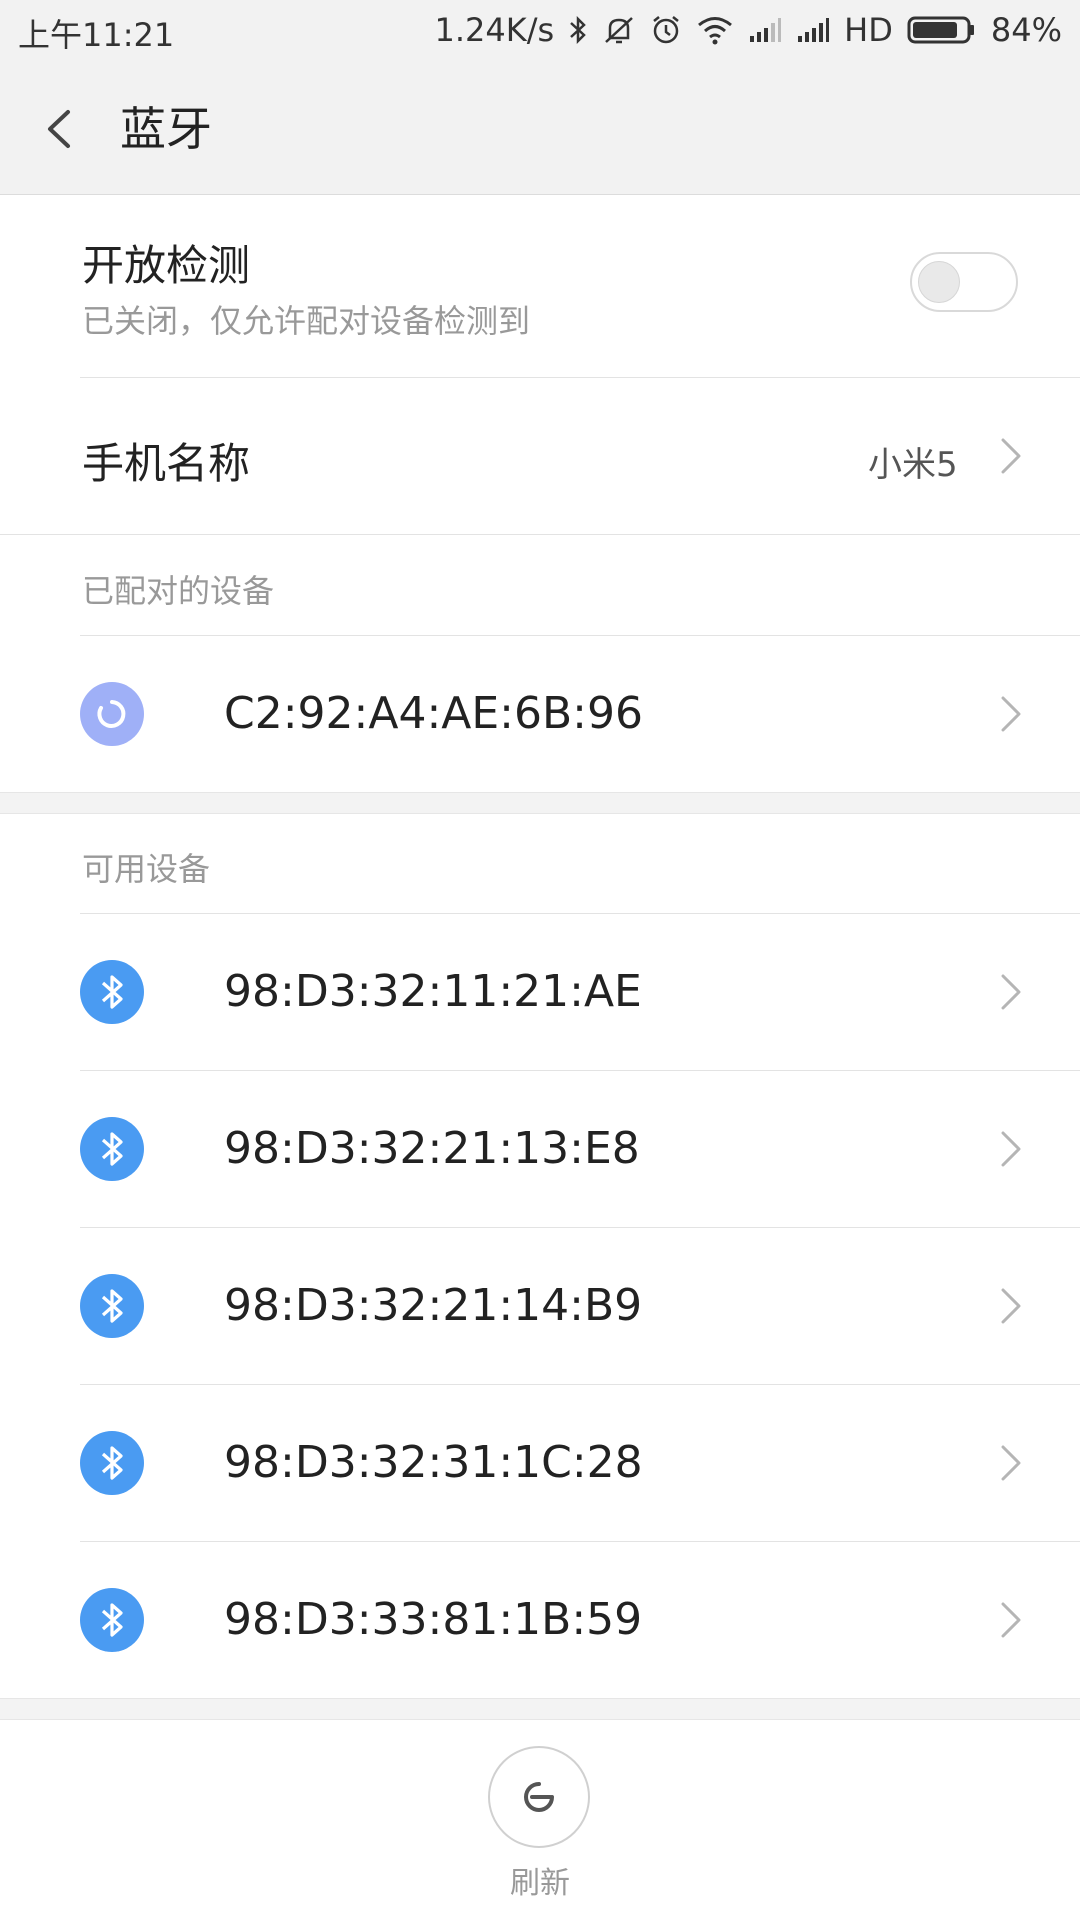  I want to click on available-section-title: 可用设备, so click(146, 869).